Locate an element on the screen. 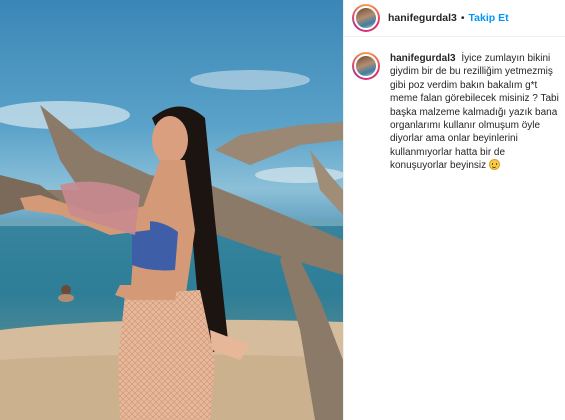 Image resolution: width=565 pixels, height=420 pixels. smiling-face-icon is located at coordinates (494, 165).